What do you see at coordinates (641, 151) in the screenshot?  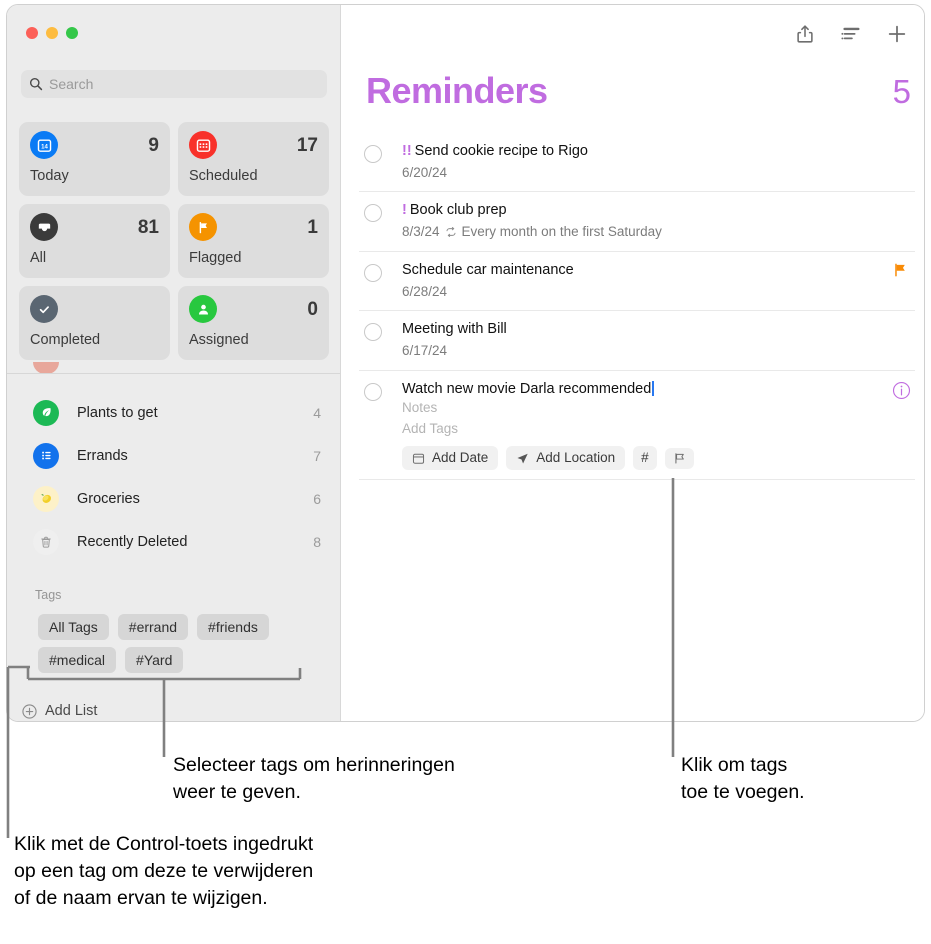 I see `reminder-title-line: !! Send cookie recipe to Rigo` at bounding box center [641, 151].